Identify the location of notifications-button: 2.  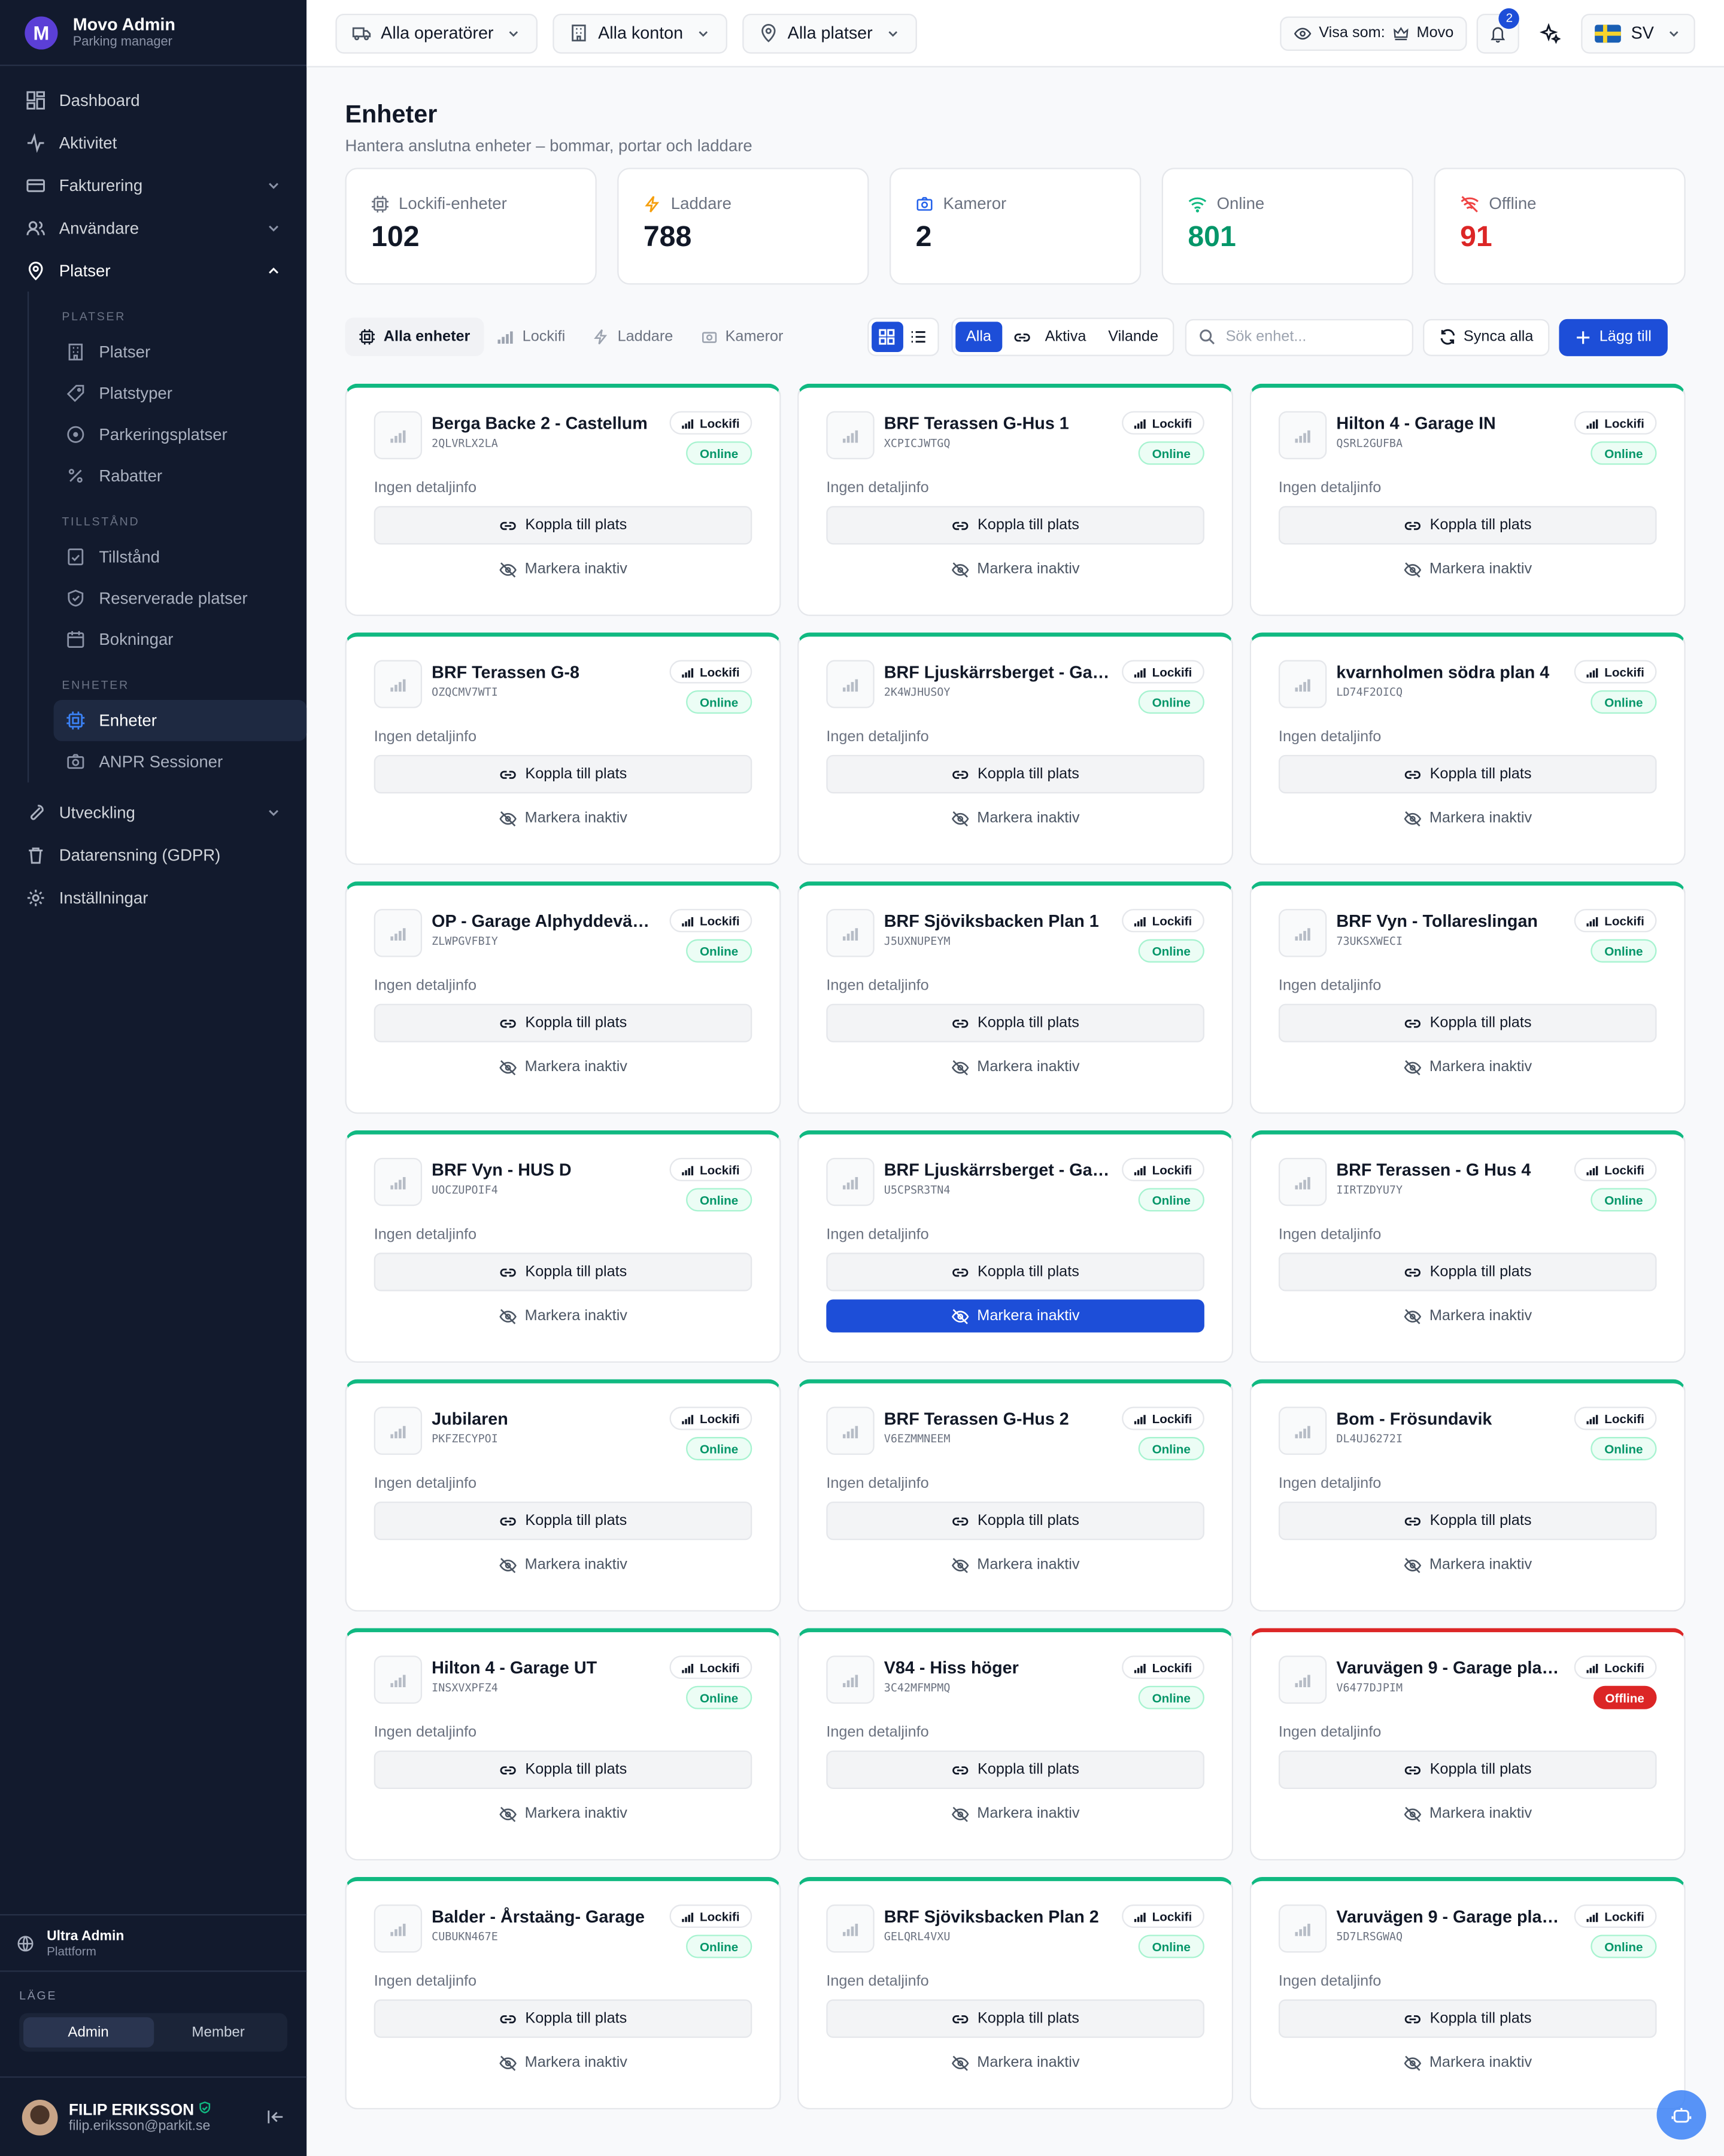
(1498, 30).